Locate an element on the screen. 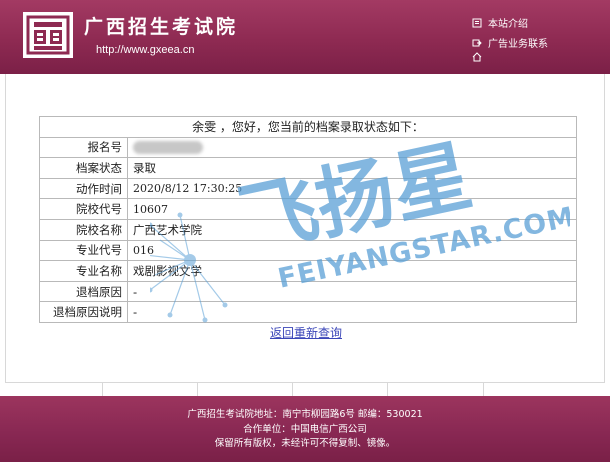  row-value: 广西艺术学院 is located at coordinates (352, 229).